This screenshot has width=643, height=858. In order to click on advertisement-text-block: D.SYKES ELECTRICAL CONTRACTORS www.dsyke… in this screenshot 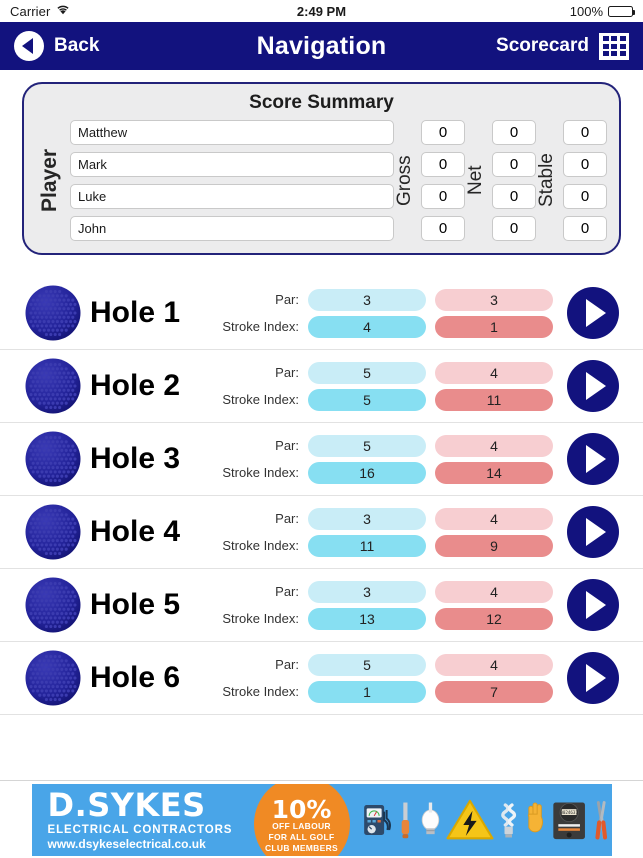, I will do `click(132, 820)`.